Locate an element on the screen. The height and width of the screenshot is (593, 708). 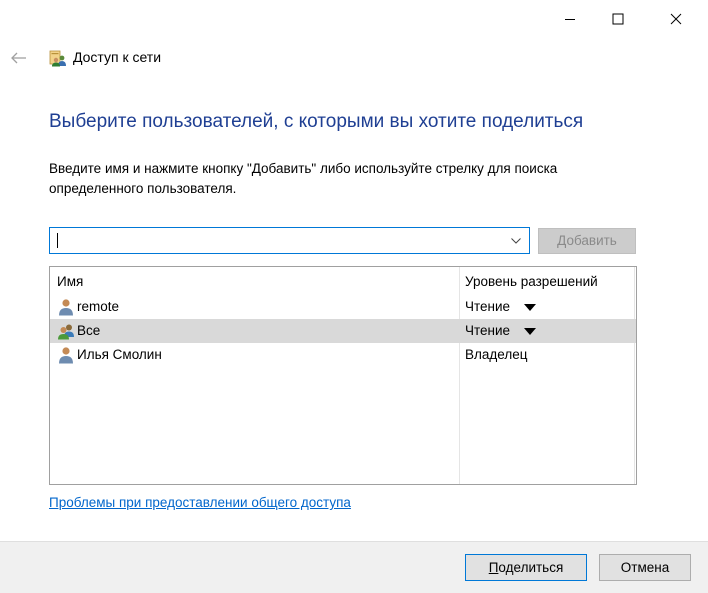
combo-dropdown-button is located at coordinates (516, 240).